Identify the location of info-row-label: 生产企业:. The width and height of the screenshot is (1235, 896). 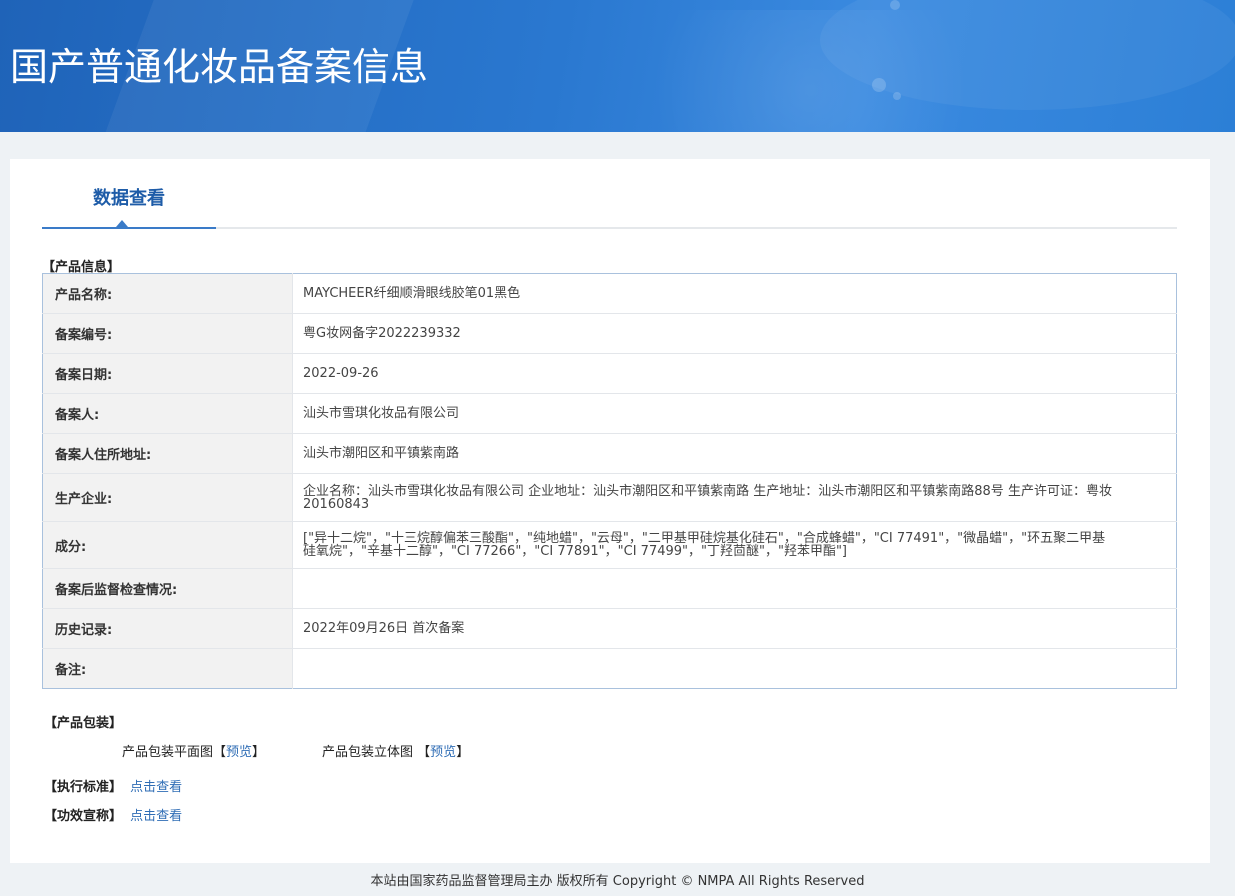
(167, 497).